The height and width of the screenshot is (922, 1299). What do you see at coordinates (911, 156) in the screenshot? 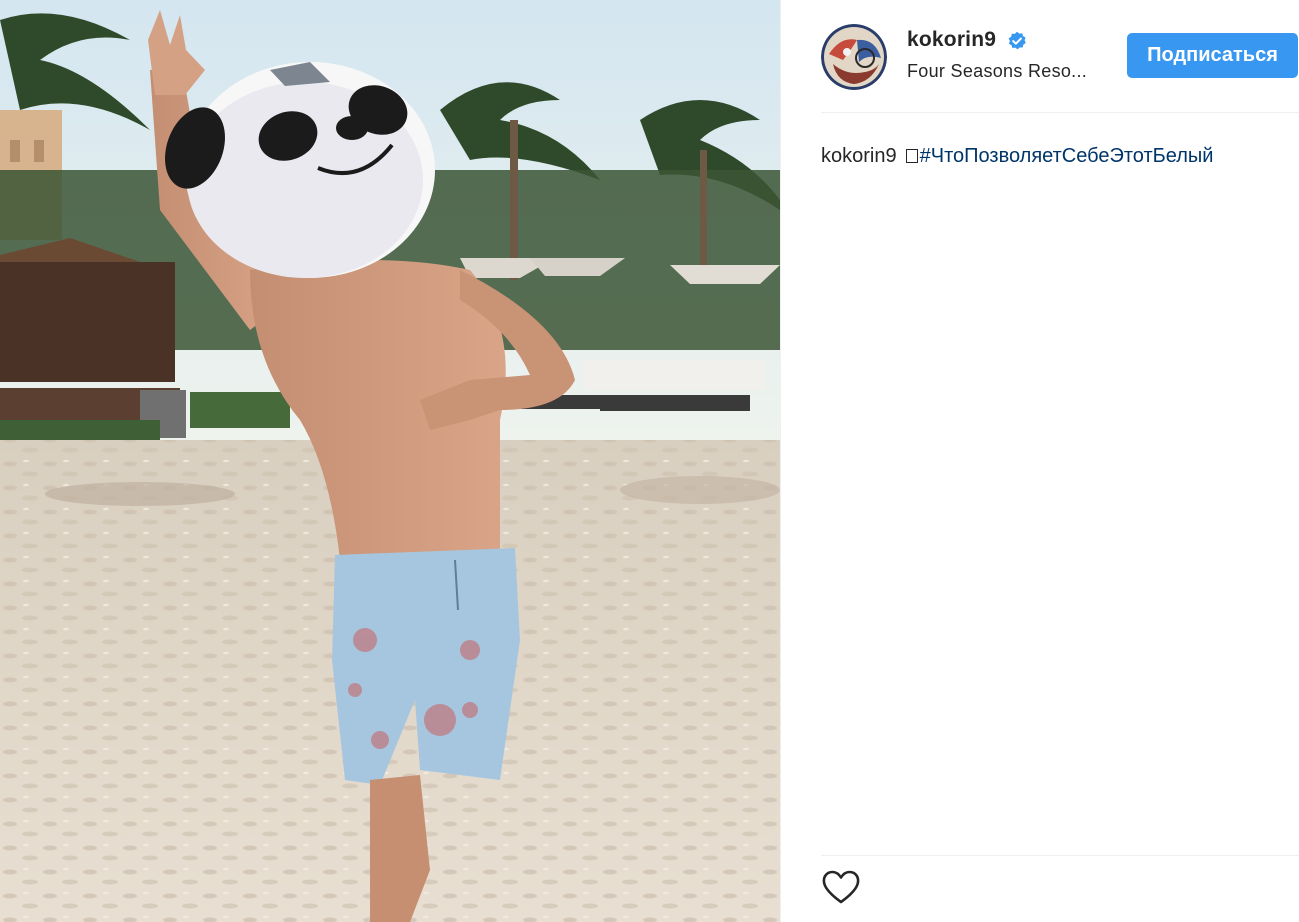
I see `missing-glyph-icon` at bounding box center [911, 156].